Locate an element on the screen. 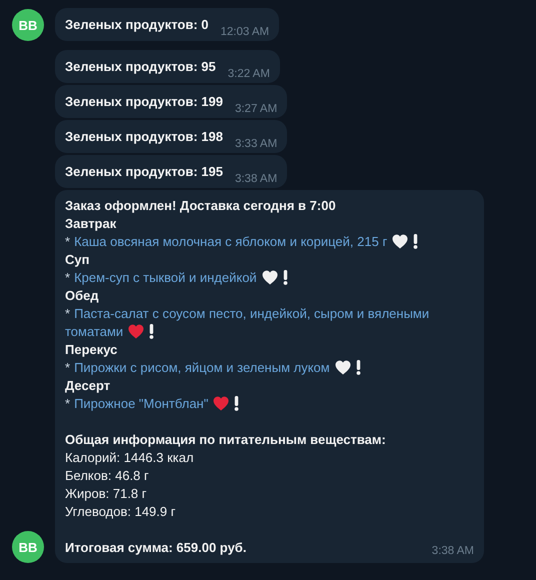 The height and width of the screenshot is (580, 536). message-time: 3:22 AM is located at coordinates (249, 74).